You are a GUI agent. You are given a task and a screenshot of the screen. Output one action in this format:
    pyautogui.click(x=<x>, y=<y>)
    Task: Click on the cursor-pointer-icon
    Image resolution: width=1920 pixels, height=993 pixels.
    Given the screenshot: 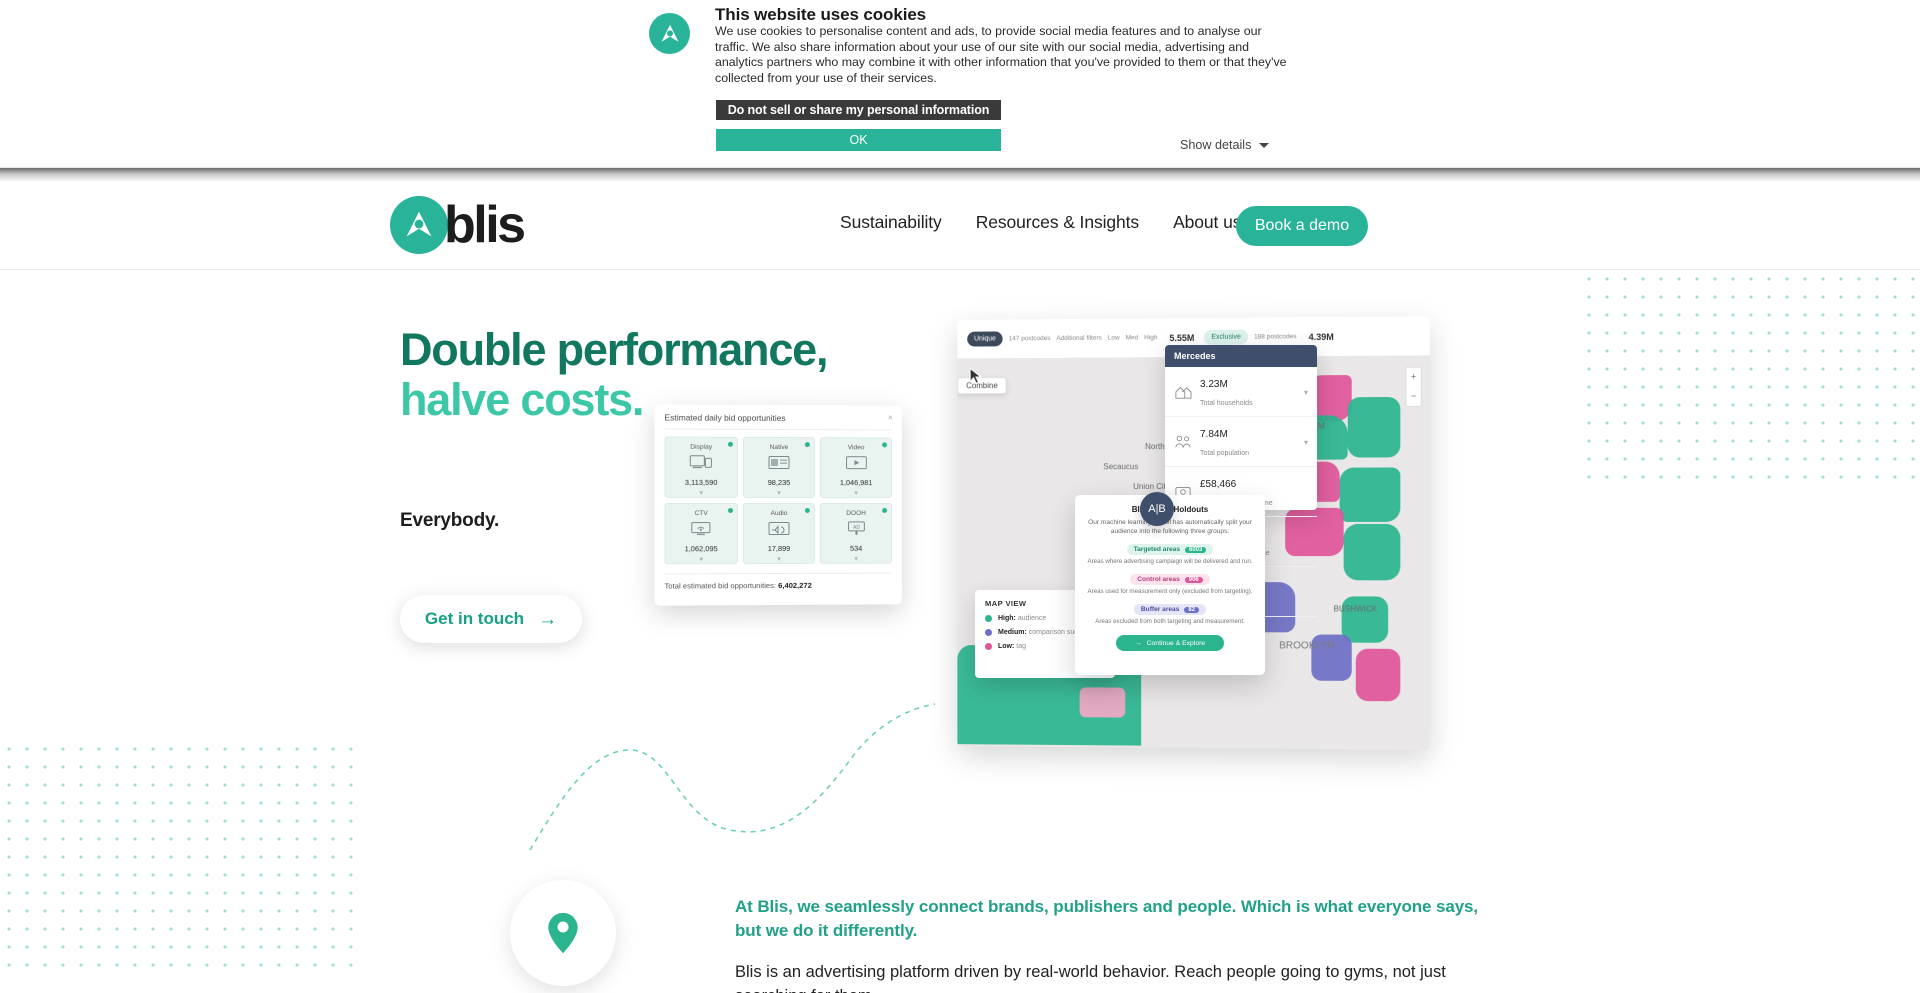 What is the action you would take?
    pyautogui.click(x=976, y=376)
    